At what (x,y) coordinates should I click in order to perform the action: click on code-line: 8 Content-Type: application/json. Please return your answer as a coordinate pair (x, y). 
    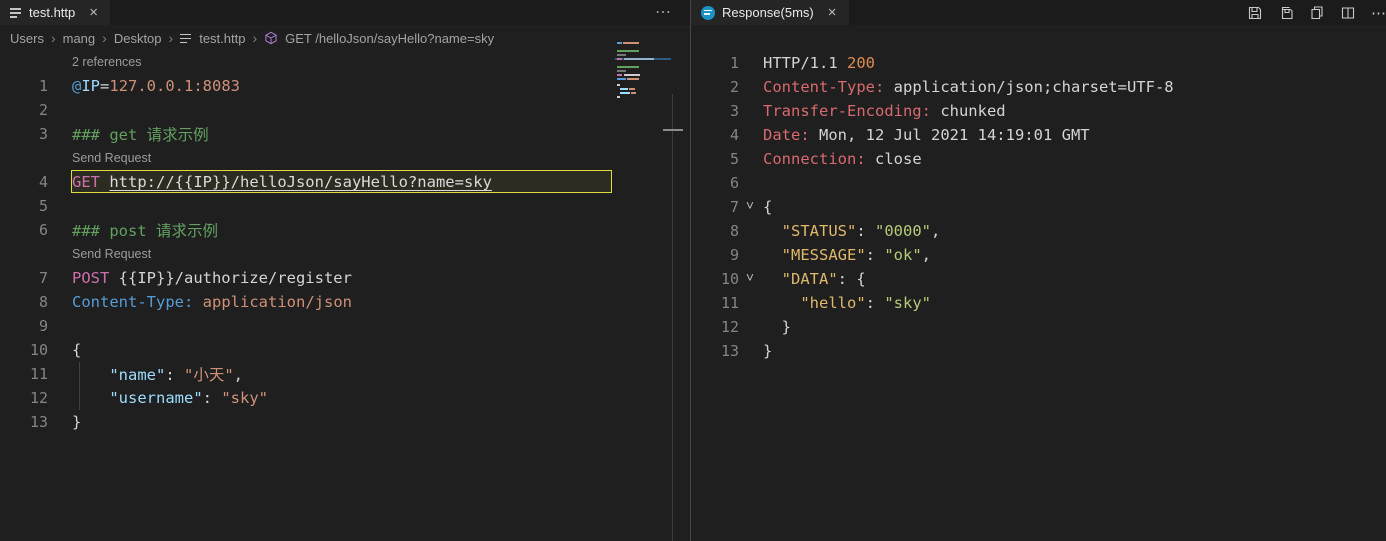
    Looking at the image, I should click on (345, 302).